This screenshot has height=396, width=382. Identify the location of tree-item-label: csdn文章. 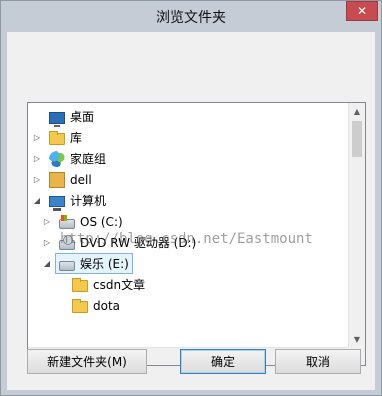
(119, 285).